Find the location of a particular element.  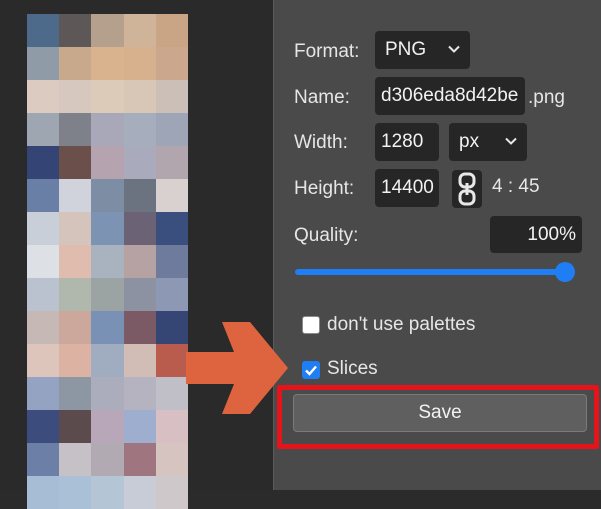

slices-checkbox is located at coordinates (311, 370).